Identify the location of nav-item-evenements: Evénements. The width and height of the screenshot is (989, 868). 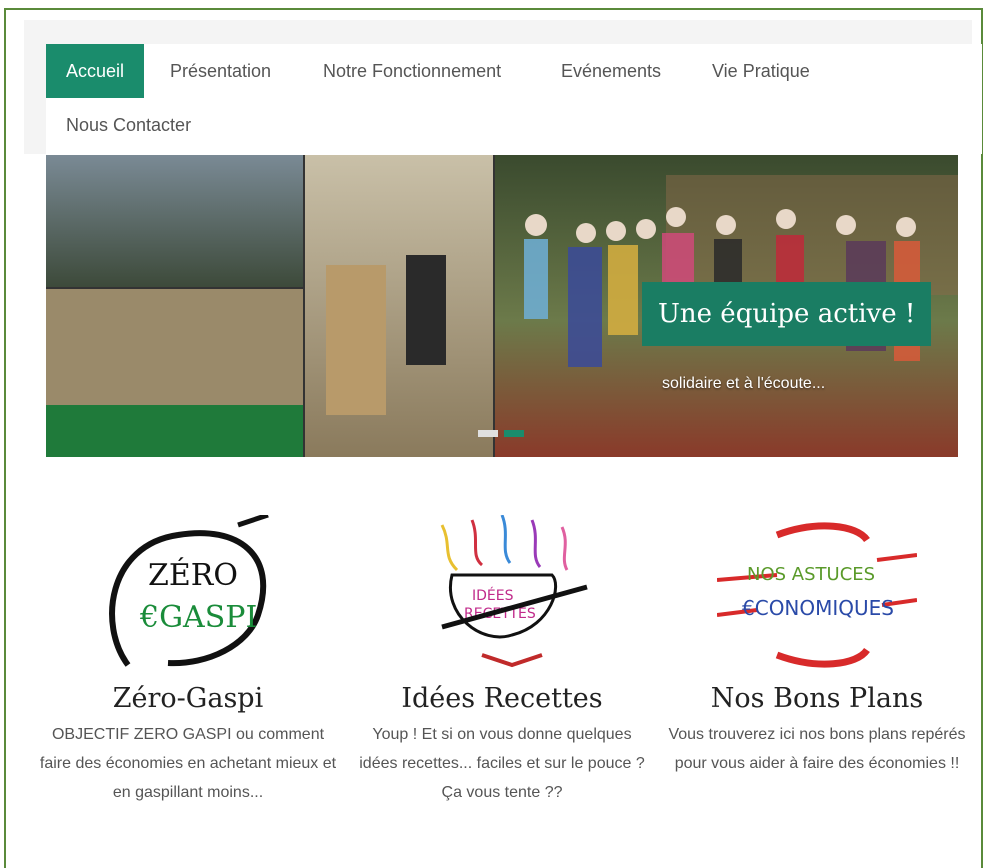
(611, 71).